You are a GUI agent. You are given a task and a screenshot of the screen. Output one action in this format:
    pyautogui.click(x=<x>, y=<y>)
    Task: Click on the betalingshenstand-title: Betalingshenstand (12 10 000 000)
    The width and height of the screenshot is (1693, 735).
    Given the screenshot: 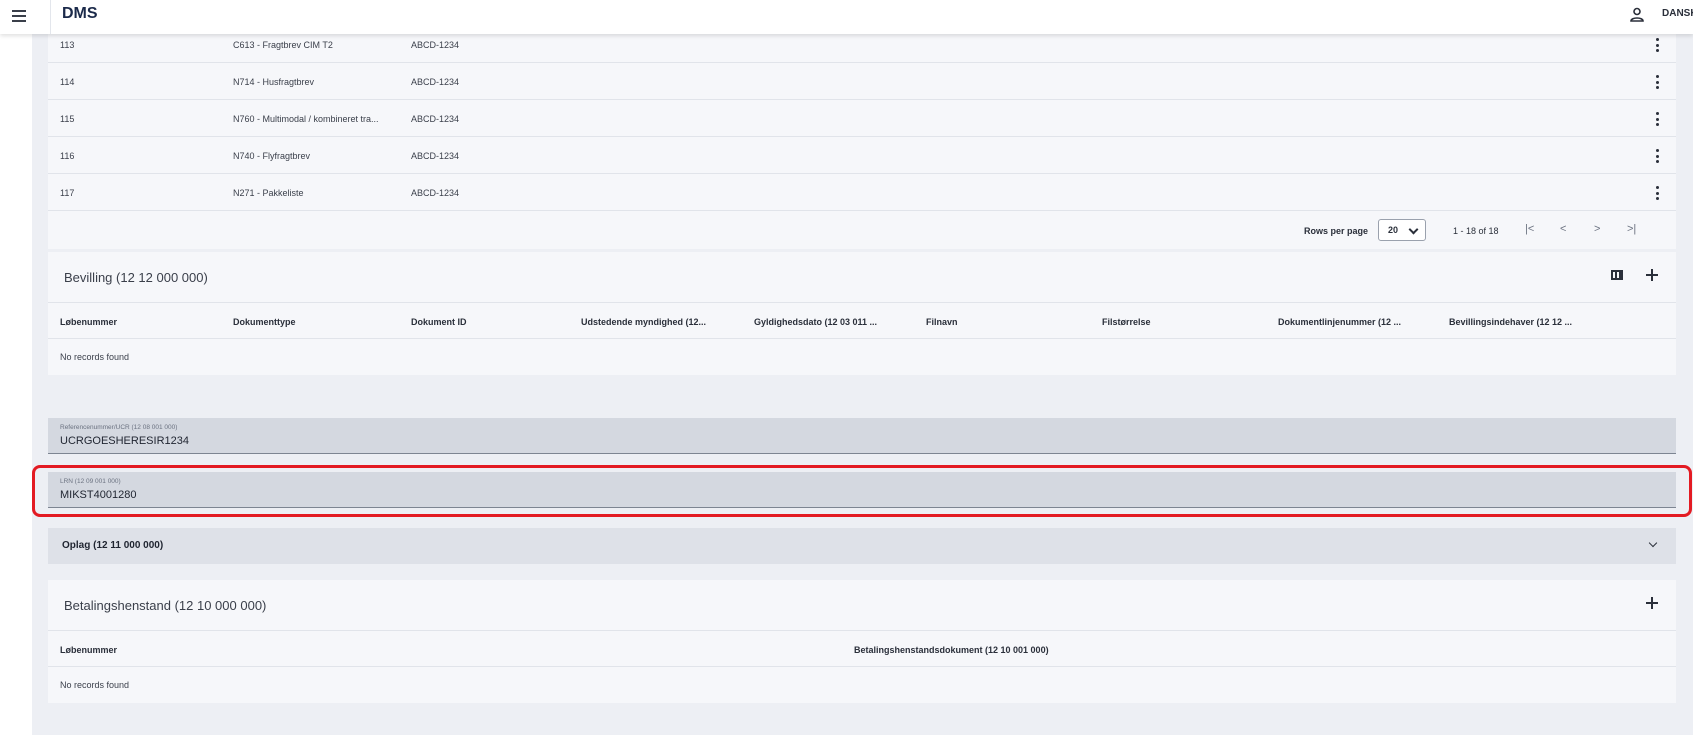 What is the action you would take?
    pyautogui.click(x=165, y=605)
    